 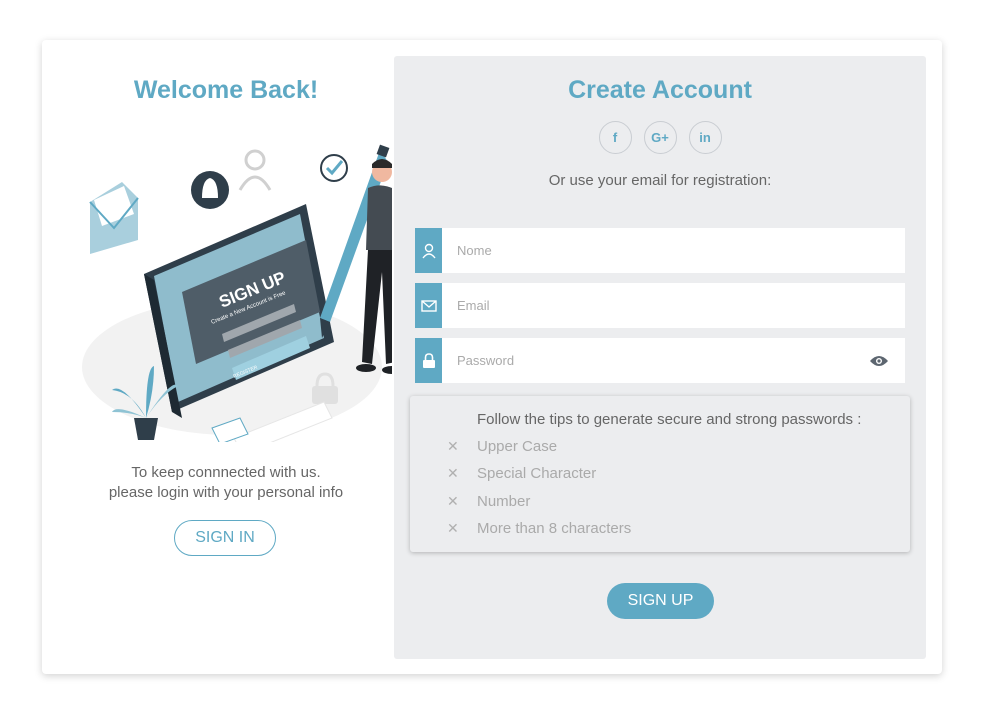 I want to click on email-field, so click(x=660, y=305).